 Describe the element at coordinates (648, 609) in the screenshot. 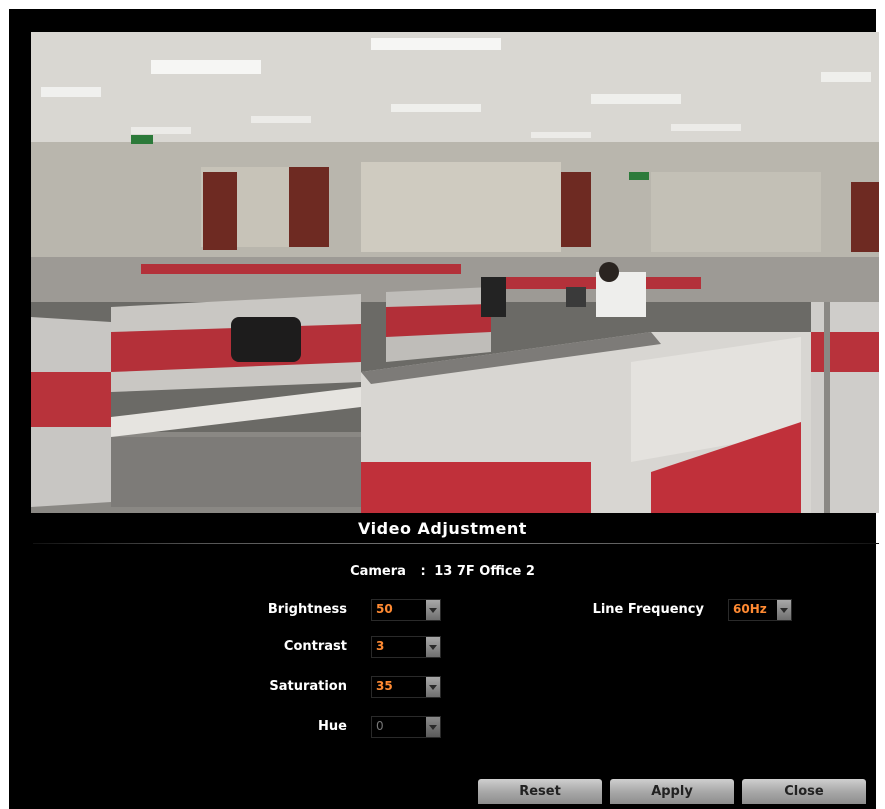

I see `line-frequency-label: Line Frequency` at that location.